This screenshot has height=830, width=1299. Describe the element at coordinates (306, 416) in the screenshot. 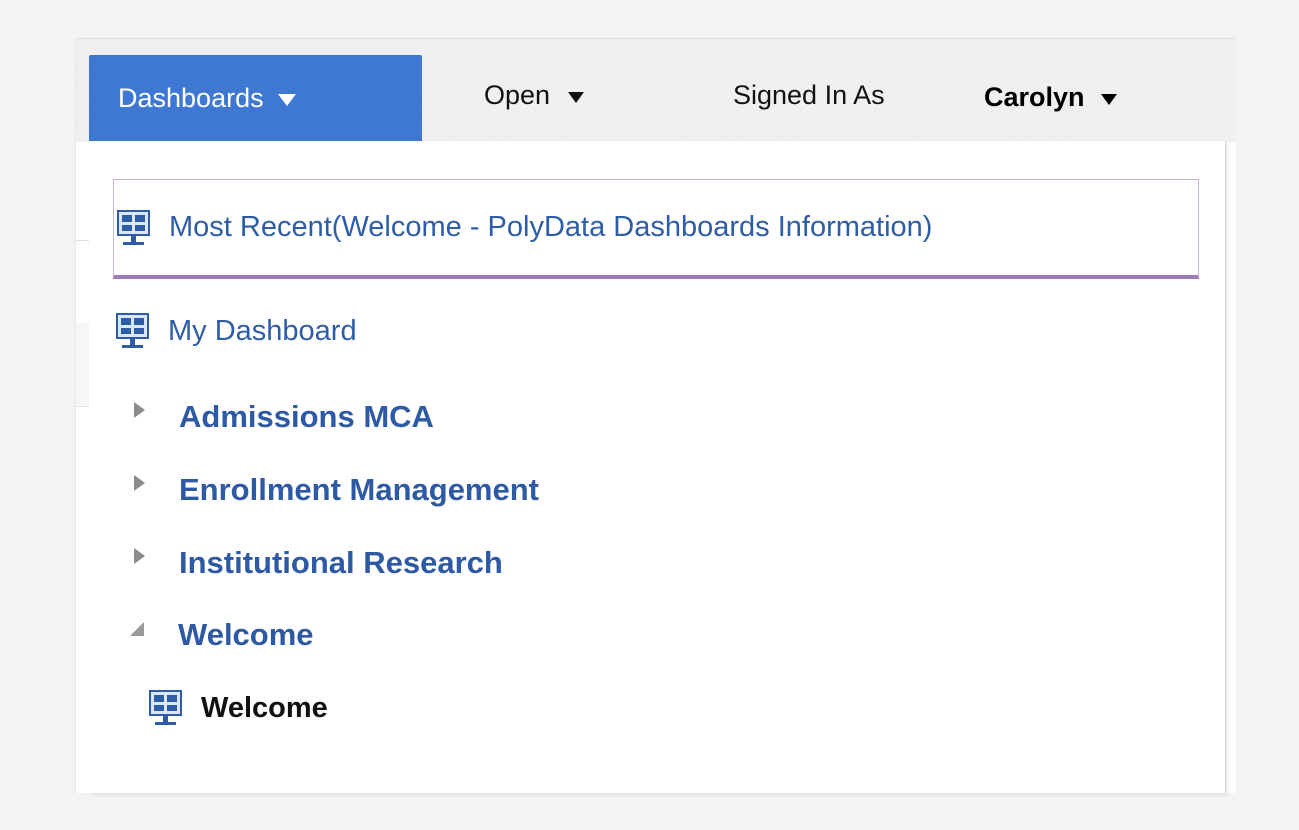

I see `folder-label: Admissions MCA` at that location.